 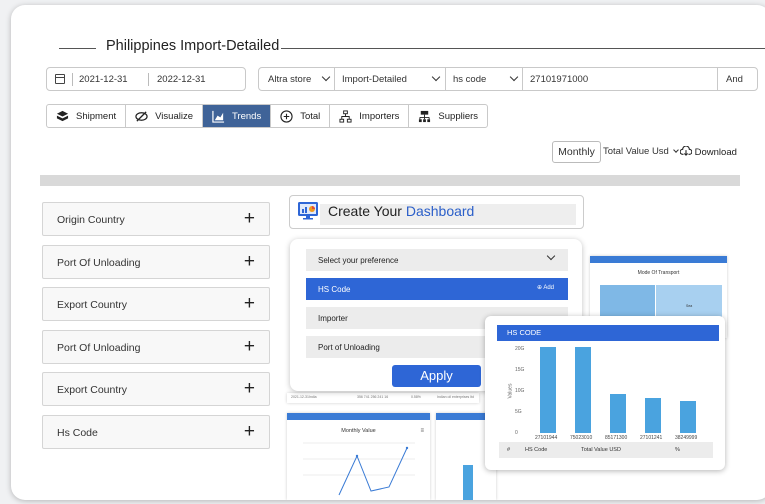 What do you see at coordinates (520, 391) in the screenshot?
I see `y-tick-label: 10G` at bounding box center [520, 391].